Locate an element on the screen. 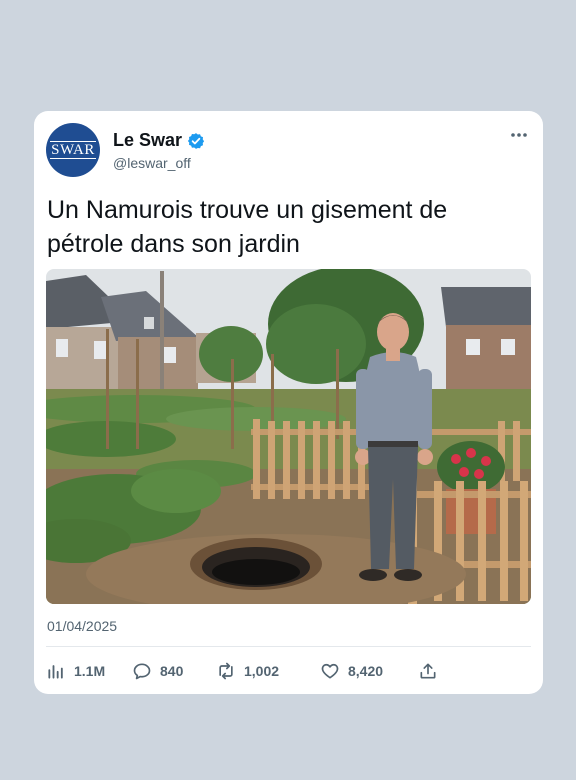  avatar-logo-text: SWAR is located at coordinates (73, 150).